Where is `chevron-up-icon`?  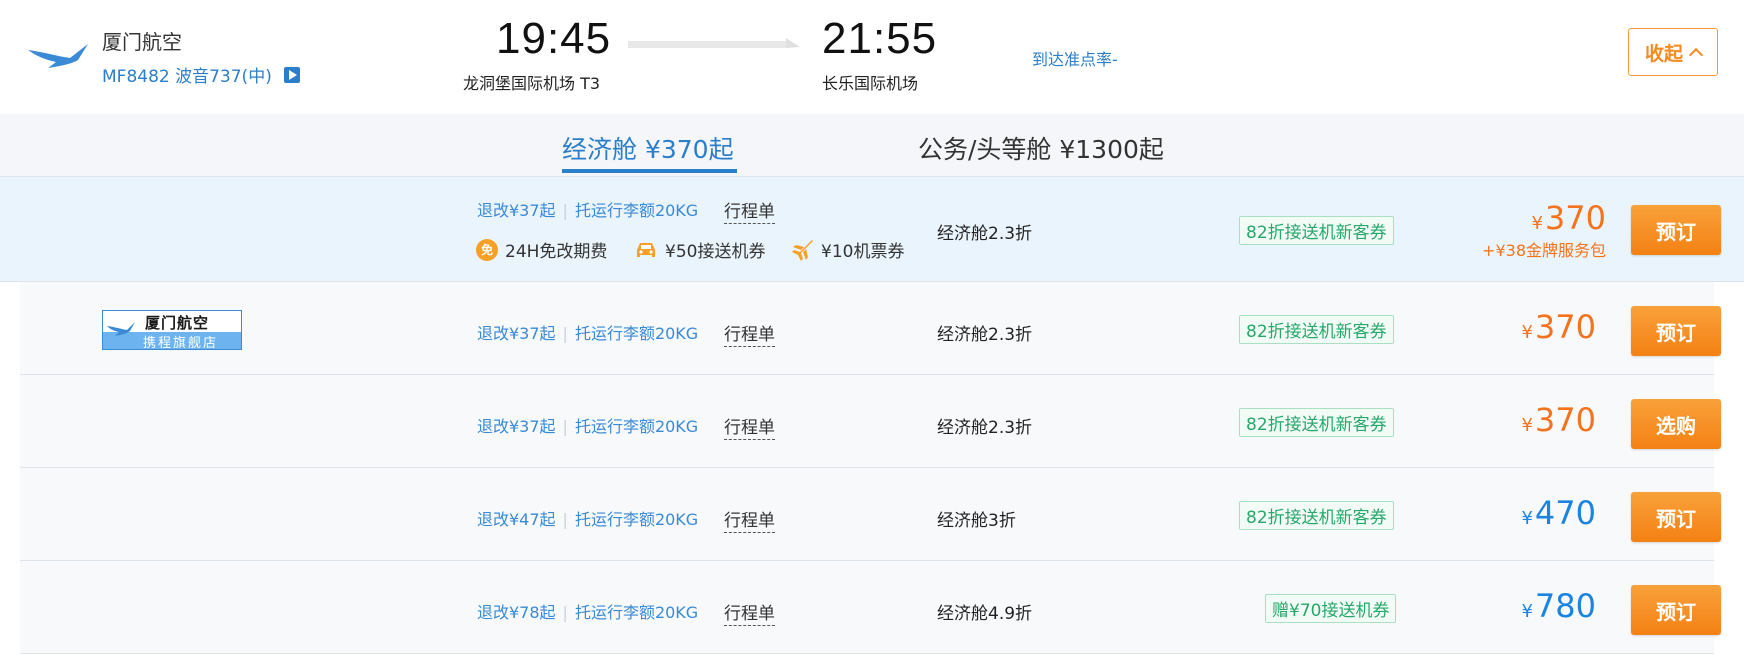 chevron-up-icon is located at coordinates (1696, 54).